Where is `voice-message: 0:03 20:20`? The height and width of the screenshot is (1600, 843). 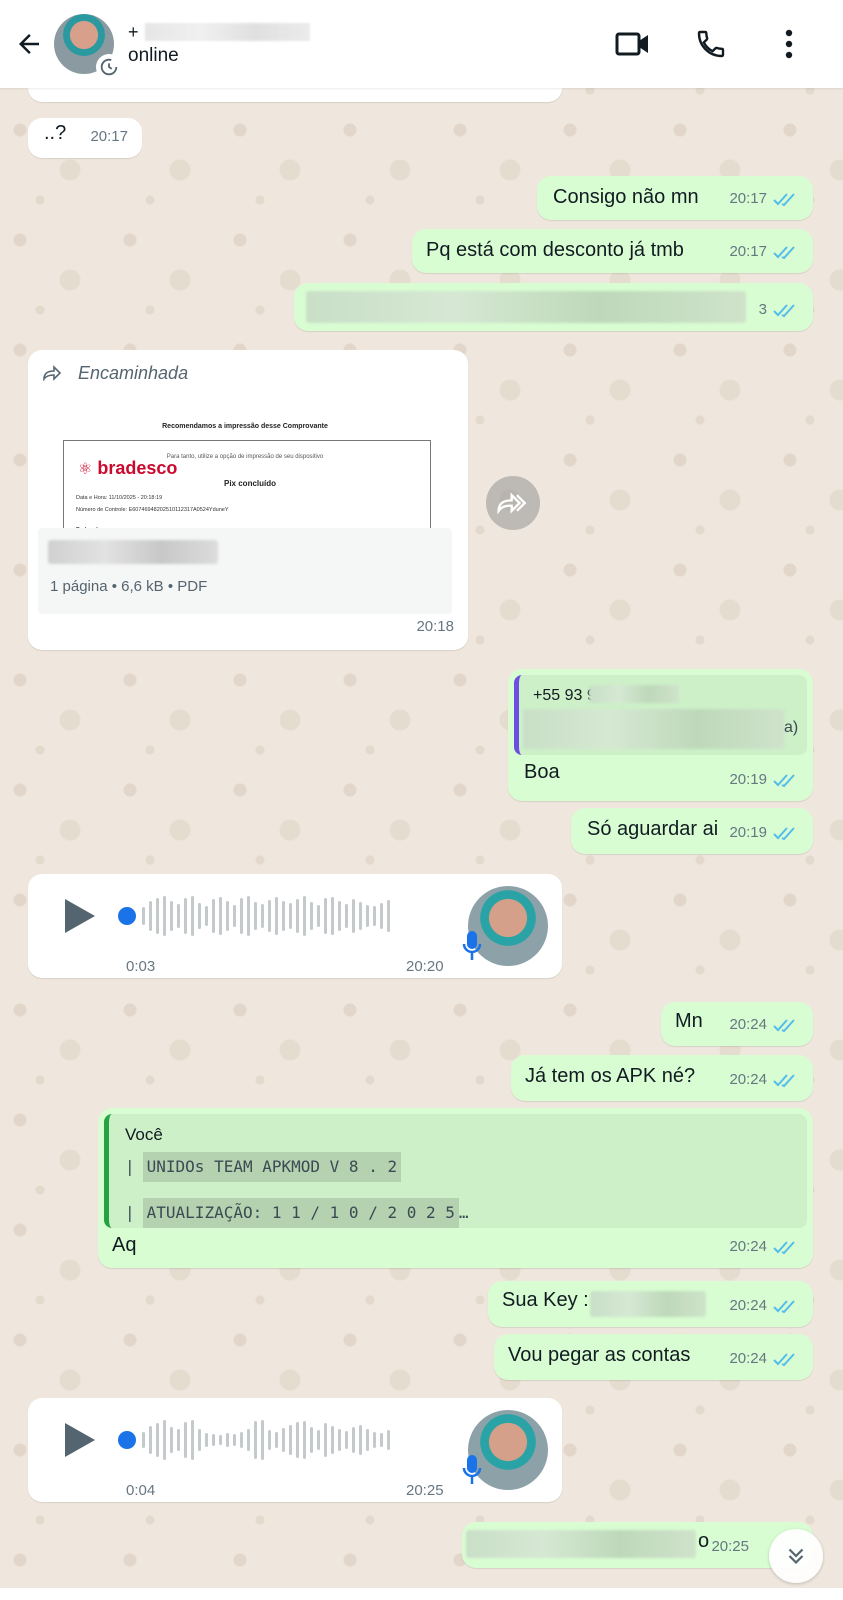
voice-message: 0:03 20:20 is located at coordinates (295, 926).